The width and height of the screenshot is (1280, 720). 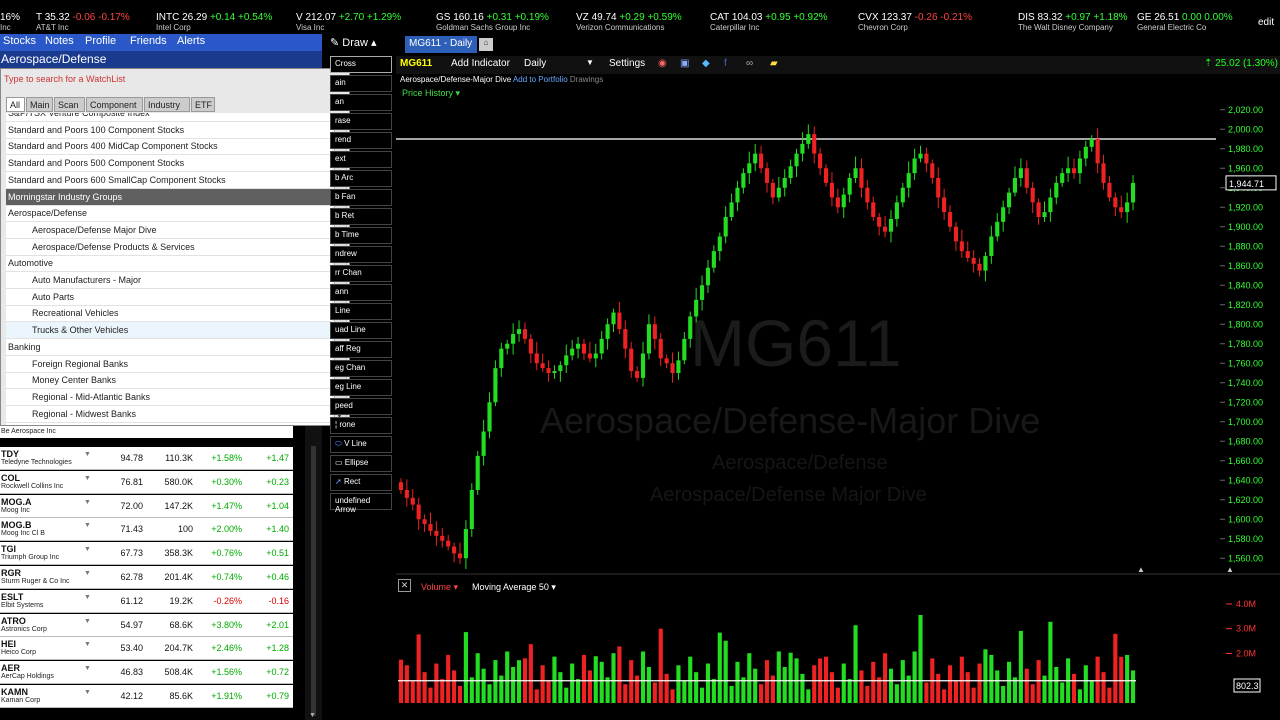 What do you see at coordinates (361, 235) in the screenshot?
I see `tool-andrew: b Time` at bounding box center [361, 235].